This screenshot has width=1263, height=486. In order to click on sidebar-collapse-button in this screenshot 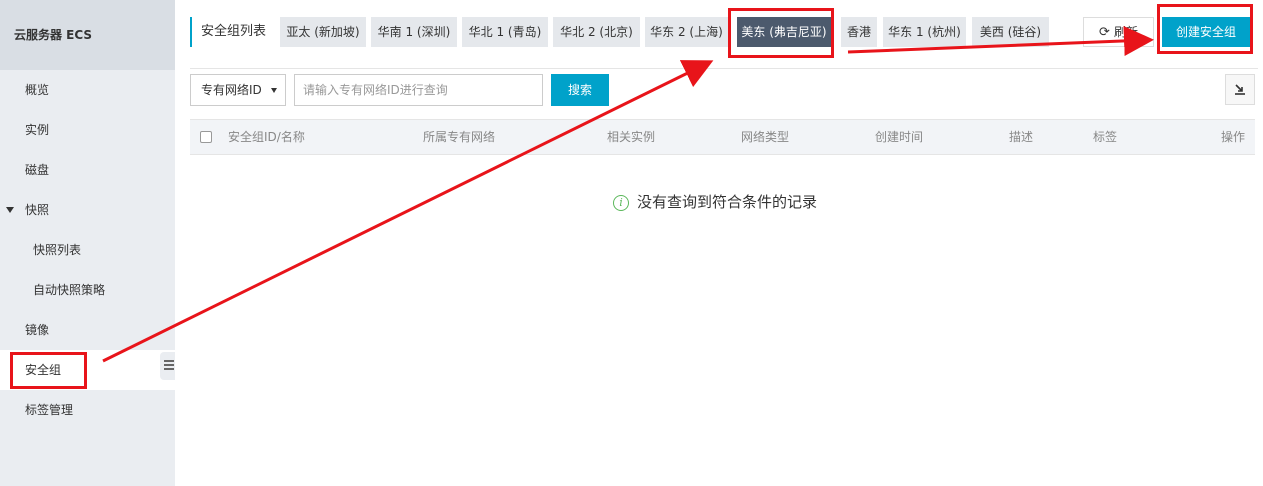, I will do `click(167, 366)`.